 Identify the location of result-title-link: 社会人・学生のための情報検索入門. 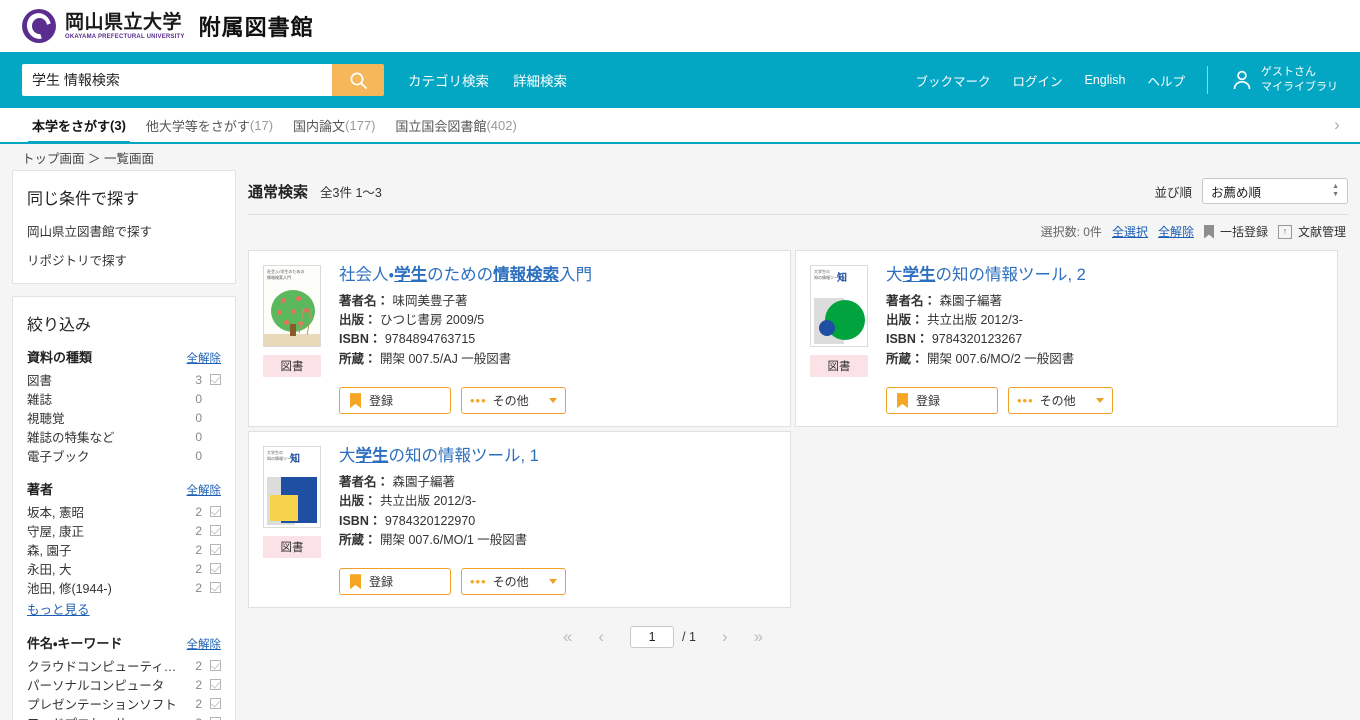
(556, 275).